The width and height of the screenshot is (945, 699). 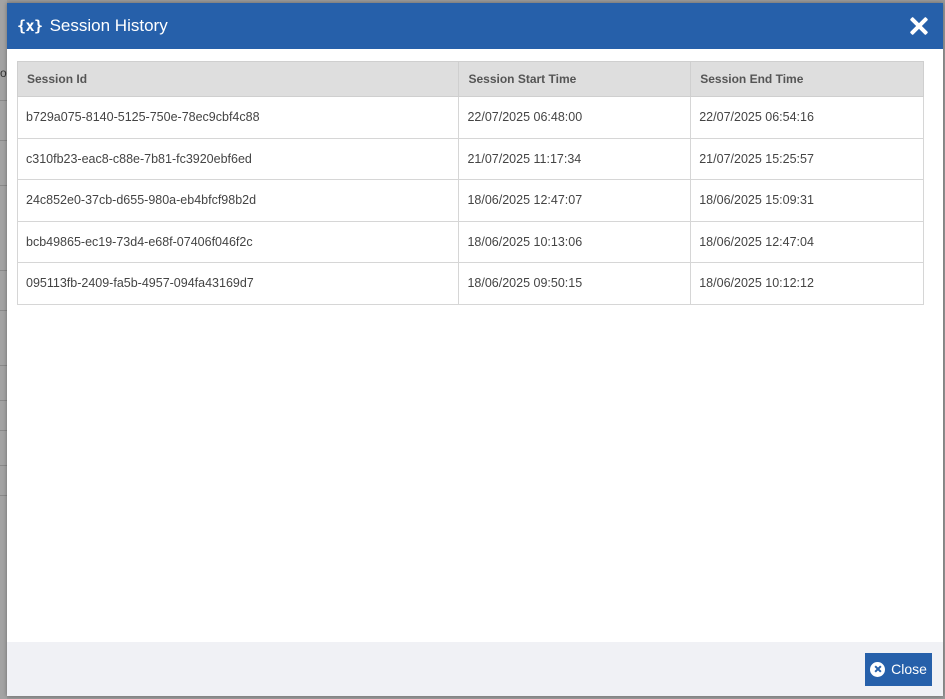 What do you see at coordinates (807, 117) in the screenshot?
I see `end-time-cell: 22/07/2025 06:54:16` at bounding box center [807, 117].